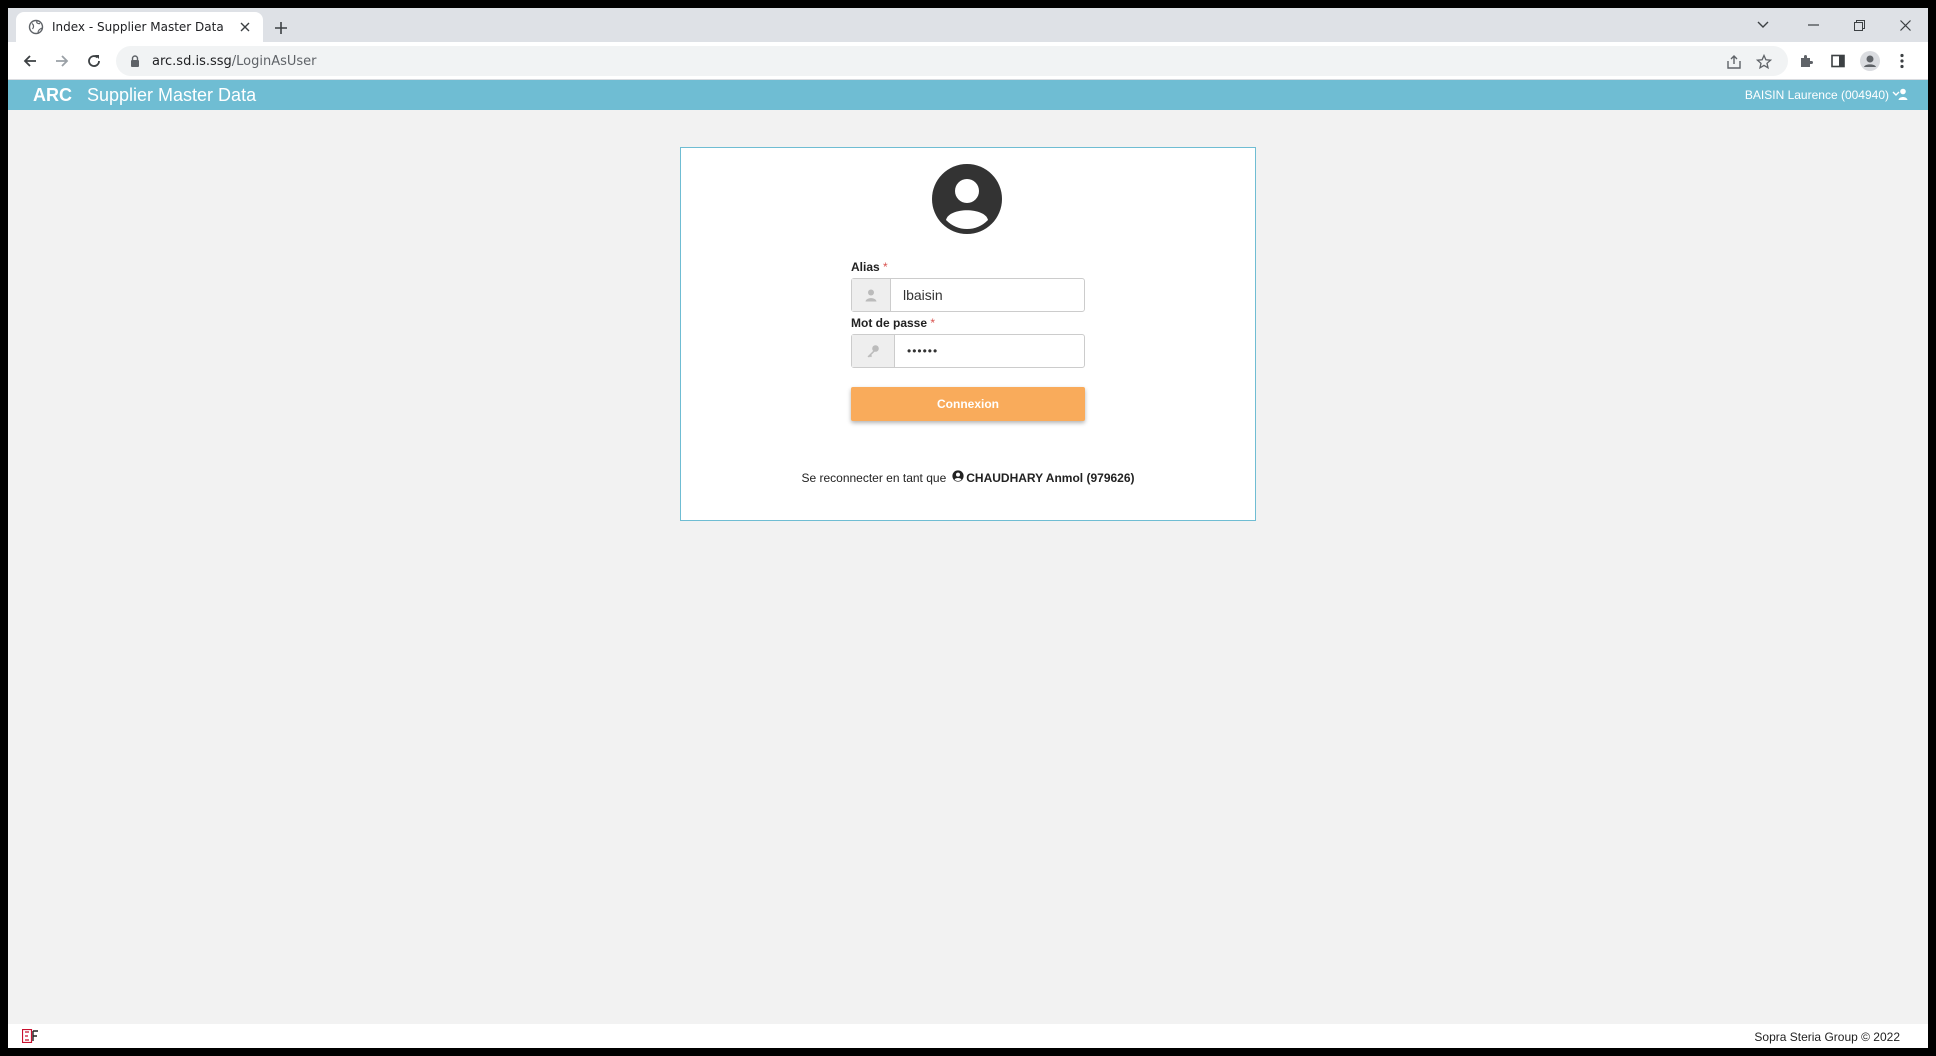 Image resolution: width=1936 pixels, height=1056 pixels. I want to click on user-circle-small-icon, so click(958, 477).